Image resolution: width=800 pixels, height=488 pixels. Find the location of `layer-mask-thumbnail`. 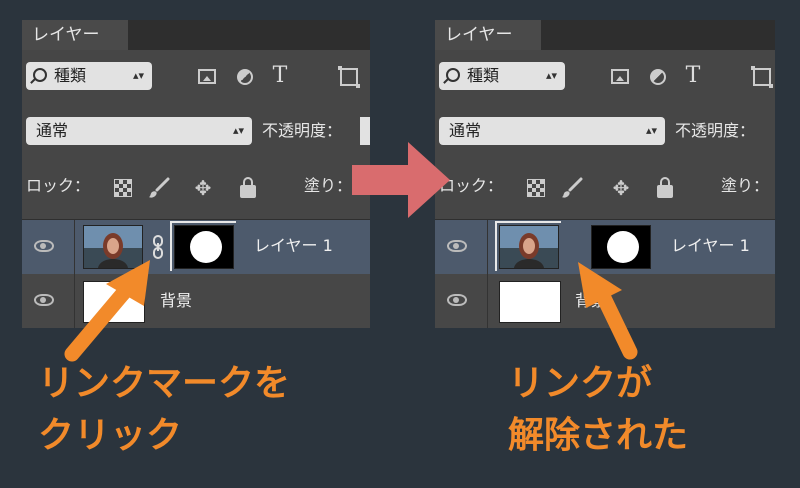

layer-mask-thumbnail is located at coordinates (621, 247).